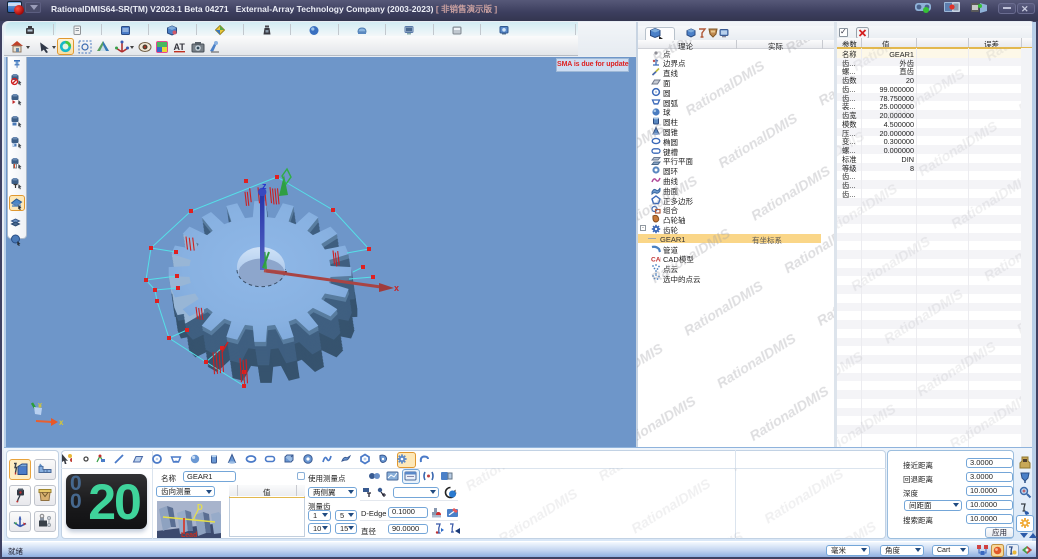 Image resolution: width=1038 pixels, height=559 pixels. I want to click on svg-text: z, so click(264, 186).